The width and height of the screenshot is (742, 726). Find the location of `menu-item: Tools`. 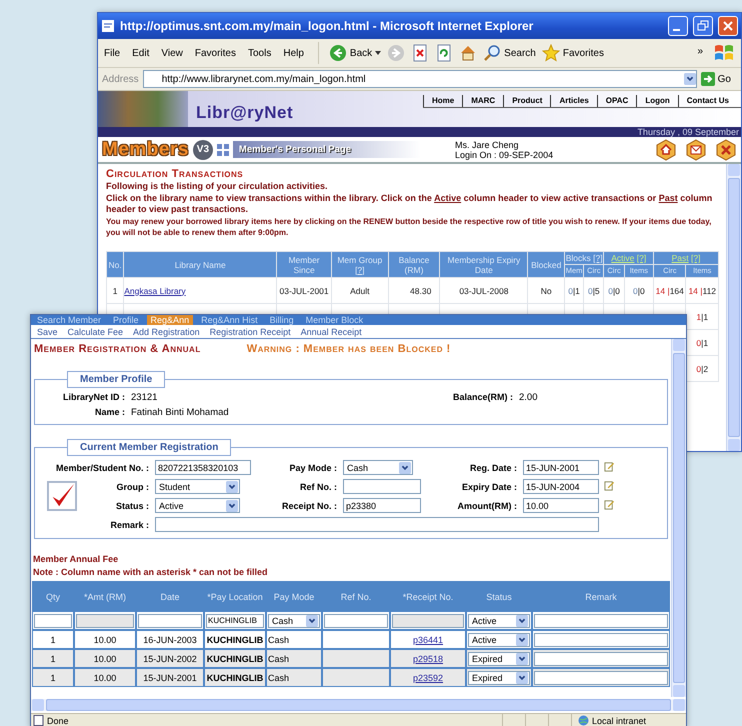

menu-item: Tools is located at coordinates (260, 53).